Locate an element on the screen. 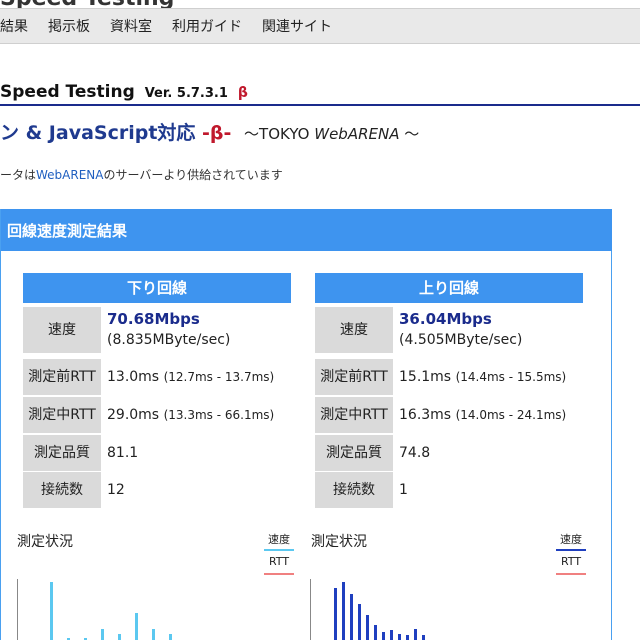 The width and height of the screenshot is (640, 640). page-subtitle: ン & JavaScript対応 -β- ～TOKYO WebARENA ～ is located at coordinates (209, 131).